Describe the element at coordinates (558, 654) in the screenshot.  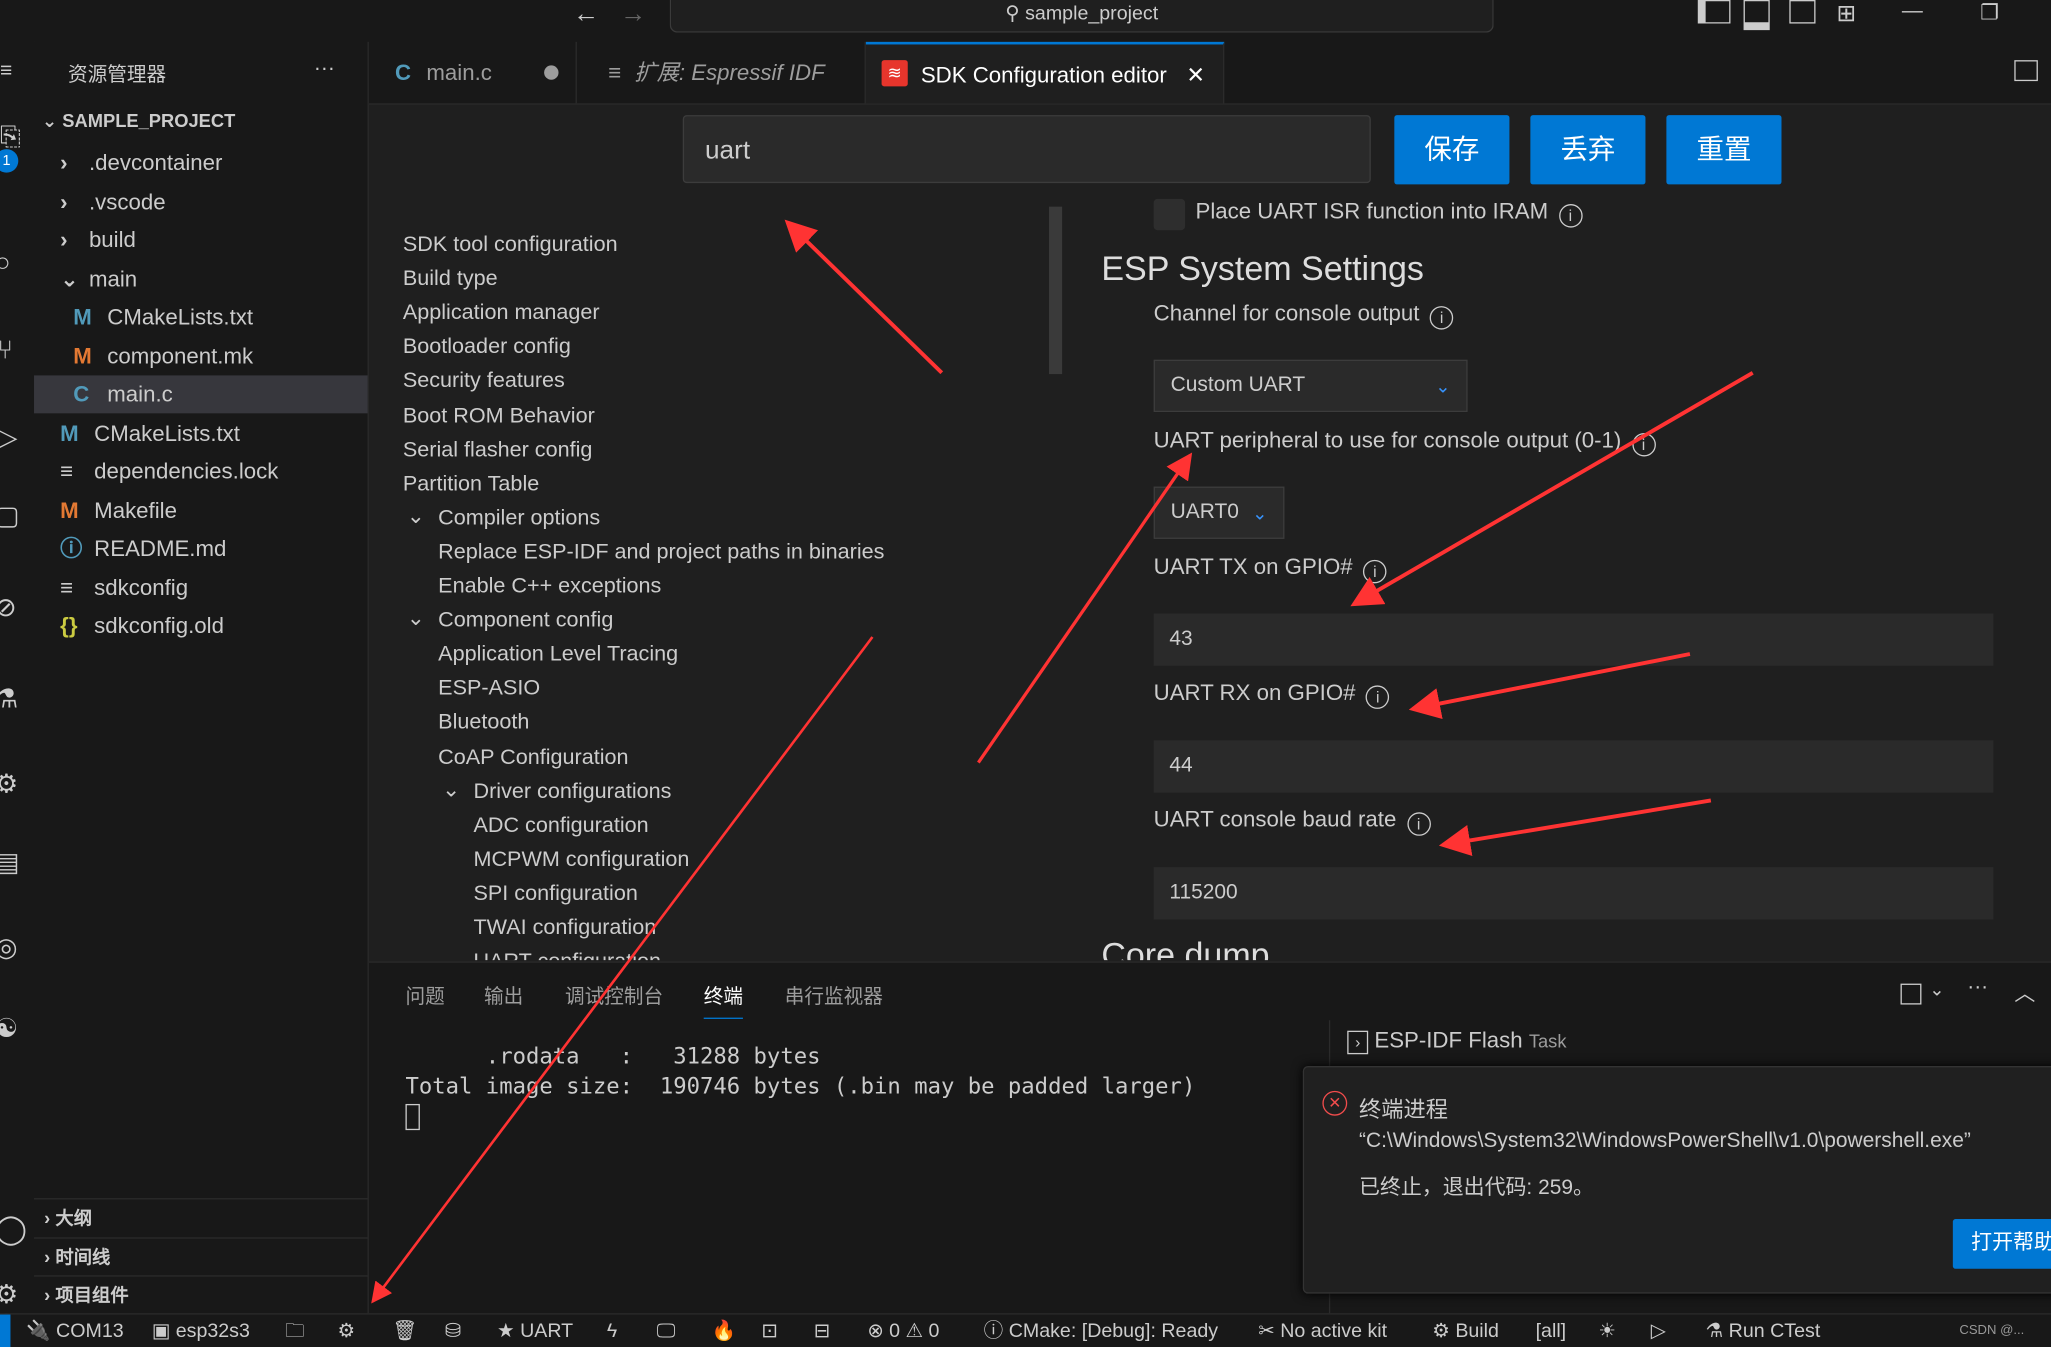
I see `sdk-menu-item: Application Level Tracing` at that location.